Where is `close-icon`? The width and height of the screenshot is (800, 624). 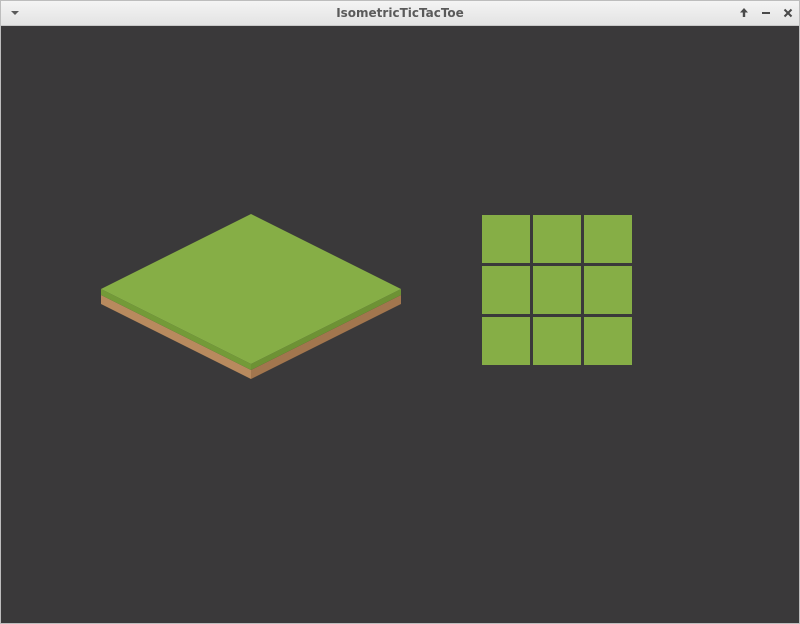 close-icon is located at coordinates (788, 13).